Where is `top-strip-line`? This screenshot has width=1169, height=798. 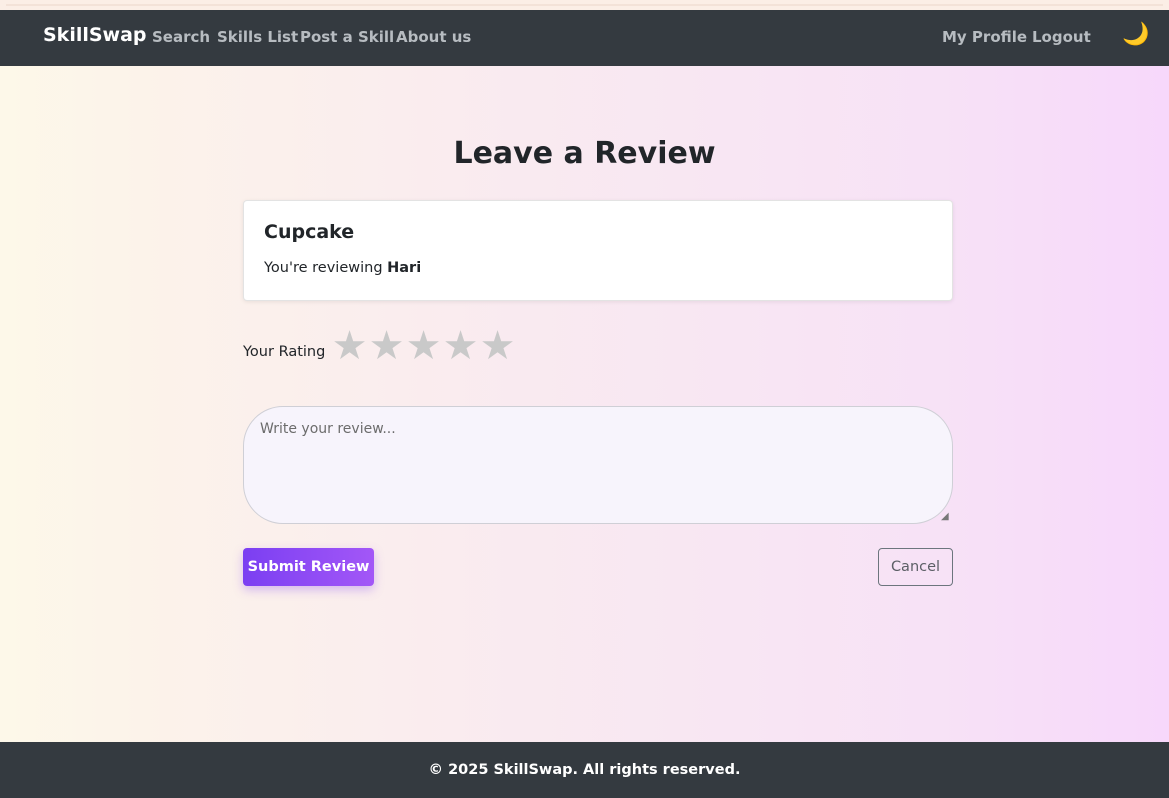 top-strip-line is located at coordinates (584, 5).